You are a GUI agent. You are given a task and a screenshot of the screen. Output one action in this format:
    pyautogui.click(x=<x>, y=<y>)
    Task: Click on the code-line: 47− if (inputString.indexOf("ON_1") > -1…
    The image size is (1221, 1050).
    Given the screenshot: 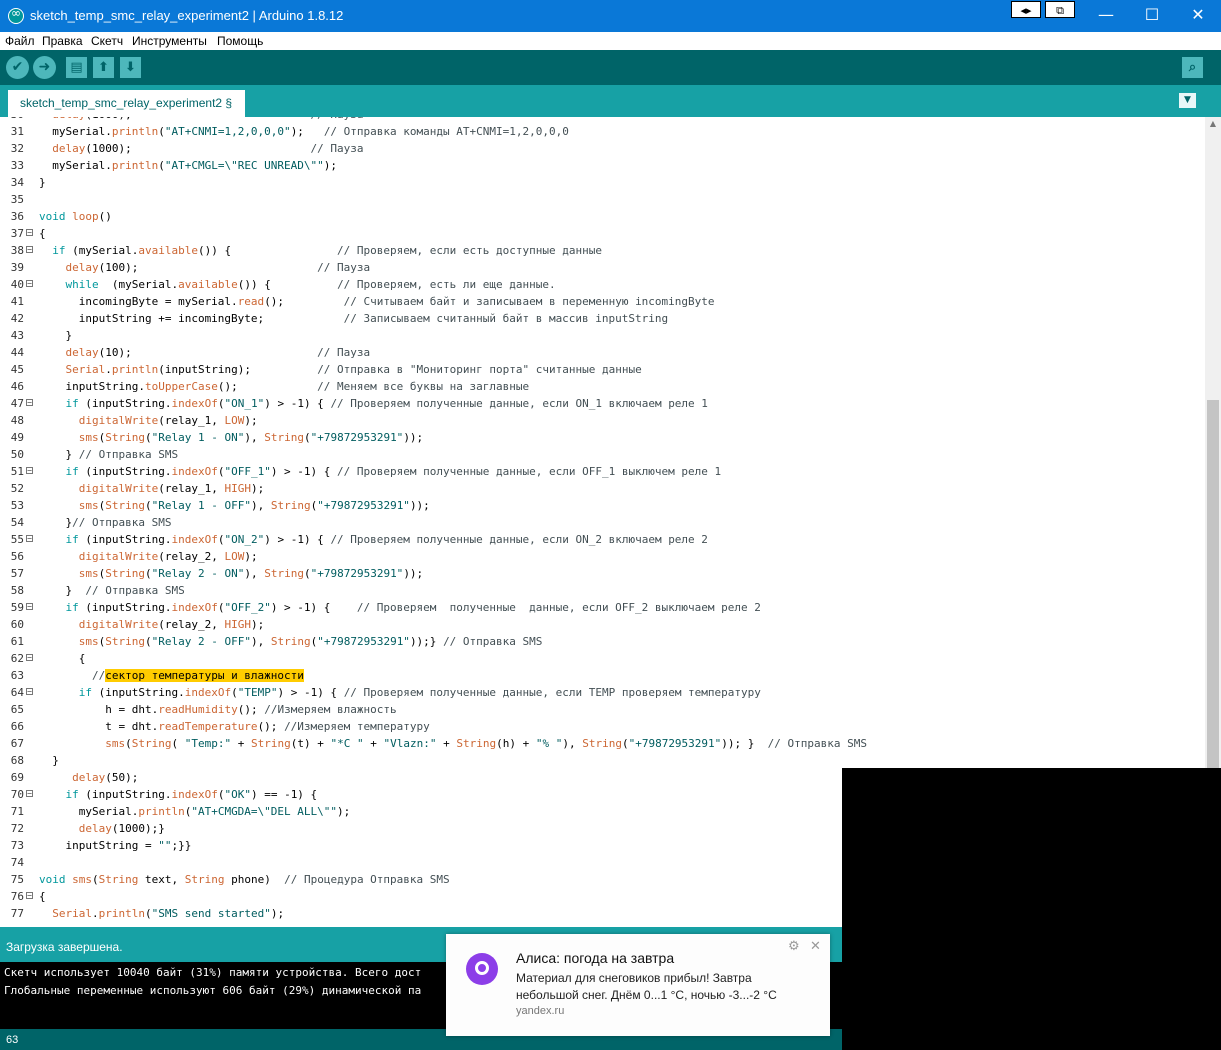 What is the action you would take?
    pyautogui.click(x=602, y=403)
    